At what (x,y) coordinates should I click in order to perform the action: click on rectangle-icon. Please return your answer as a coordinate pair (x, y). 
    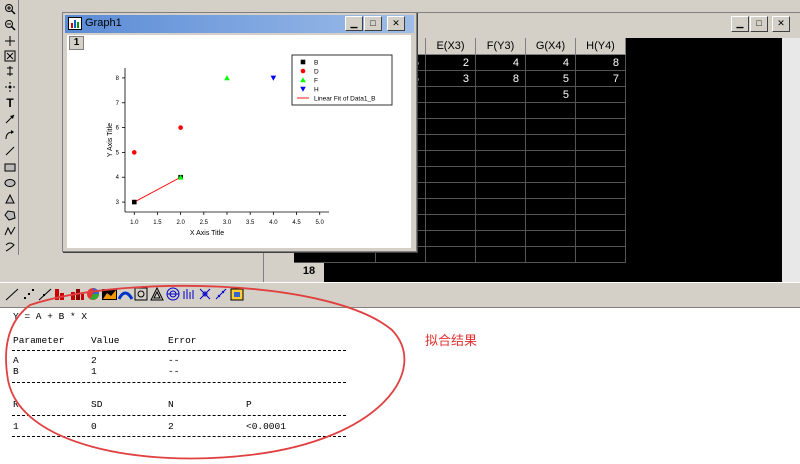
    Looking at the image, I should click on (10, 167).